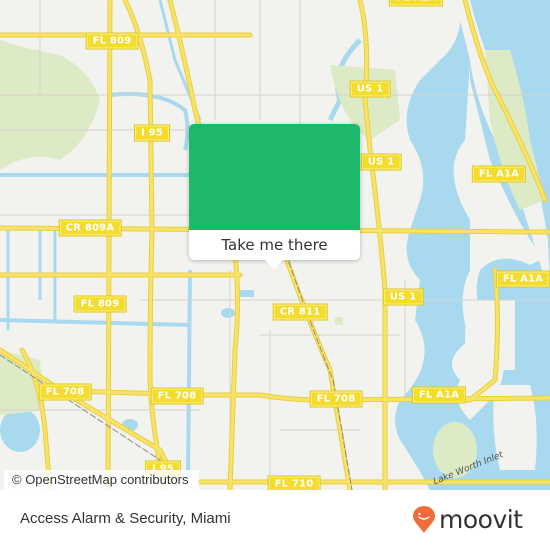 This screenshot has width=550, height=550. I want to click on moovit-logo: moovit, so click(467, 520).